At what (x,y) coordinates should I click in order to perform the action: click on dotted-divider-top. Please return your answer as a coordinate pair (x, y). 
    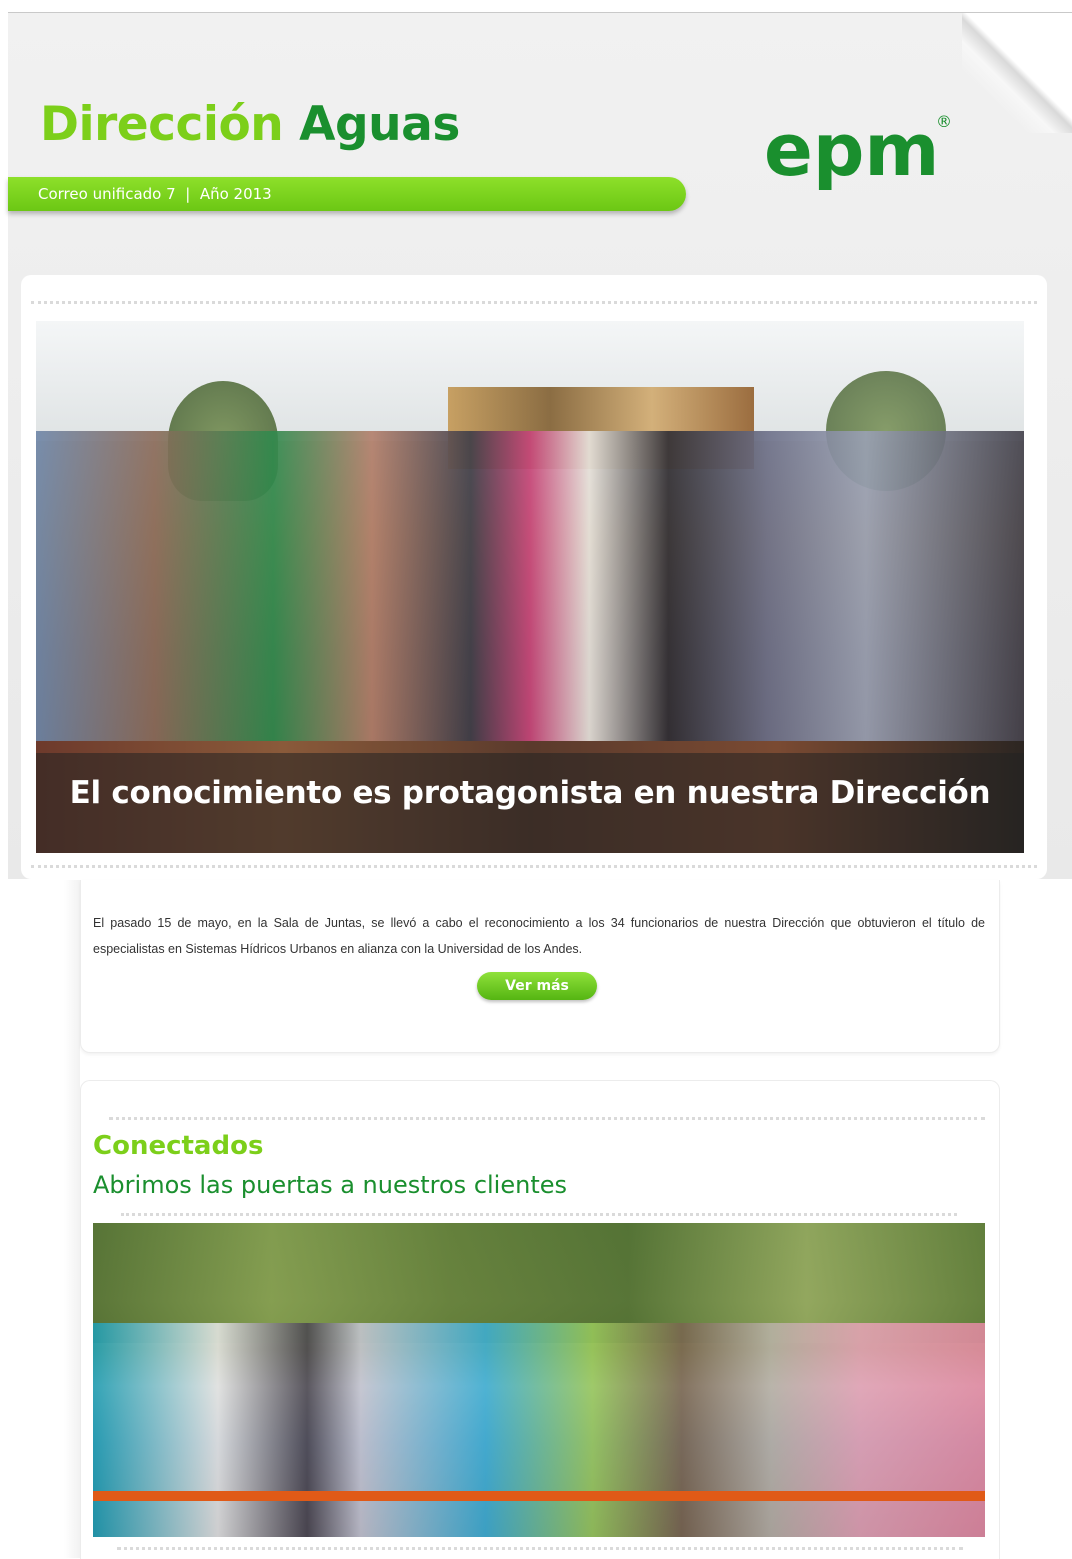
    Looking at the image, I should click on (534, 302).